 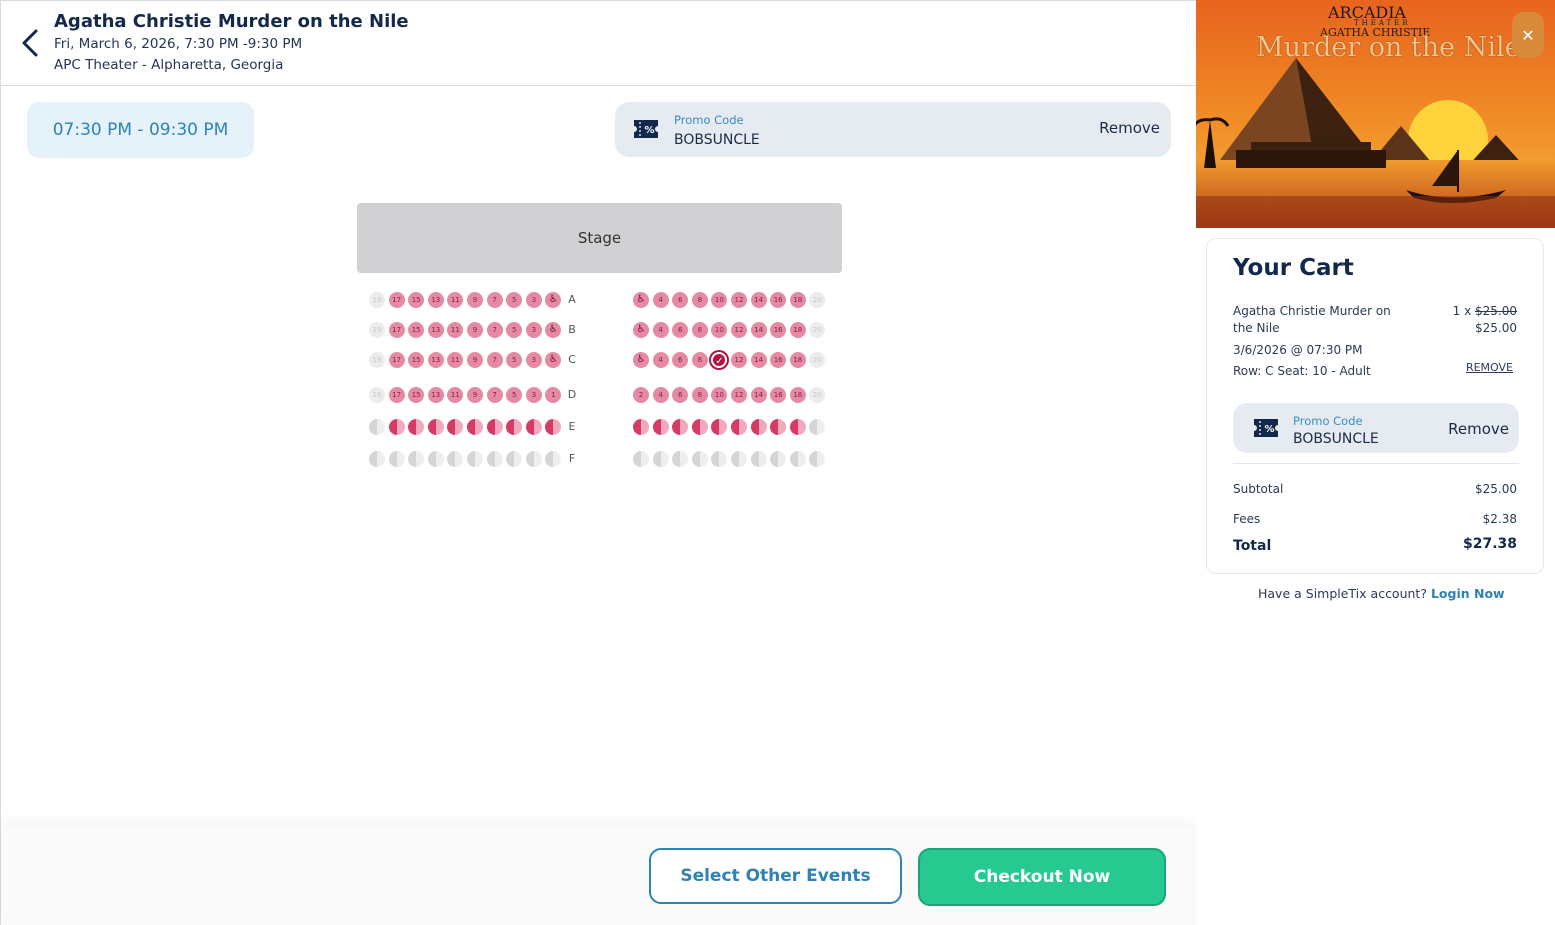 I want to click on back-button, so click(x=31, y=43).